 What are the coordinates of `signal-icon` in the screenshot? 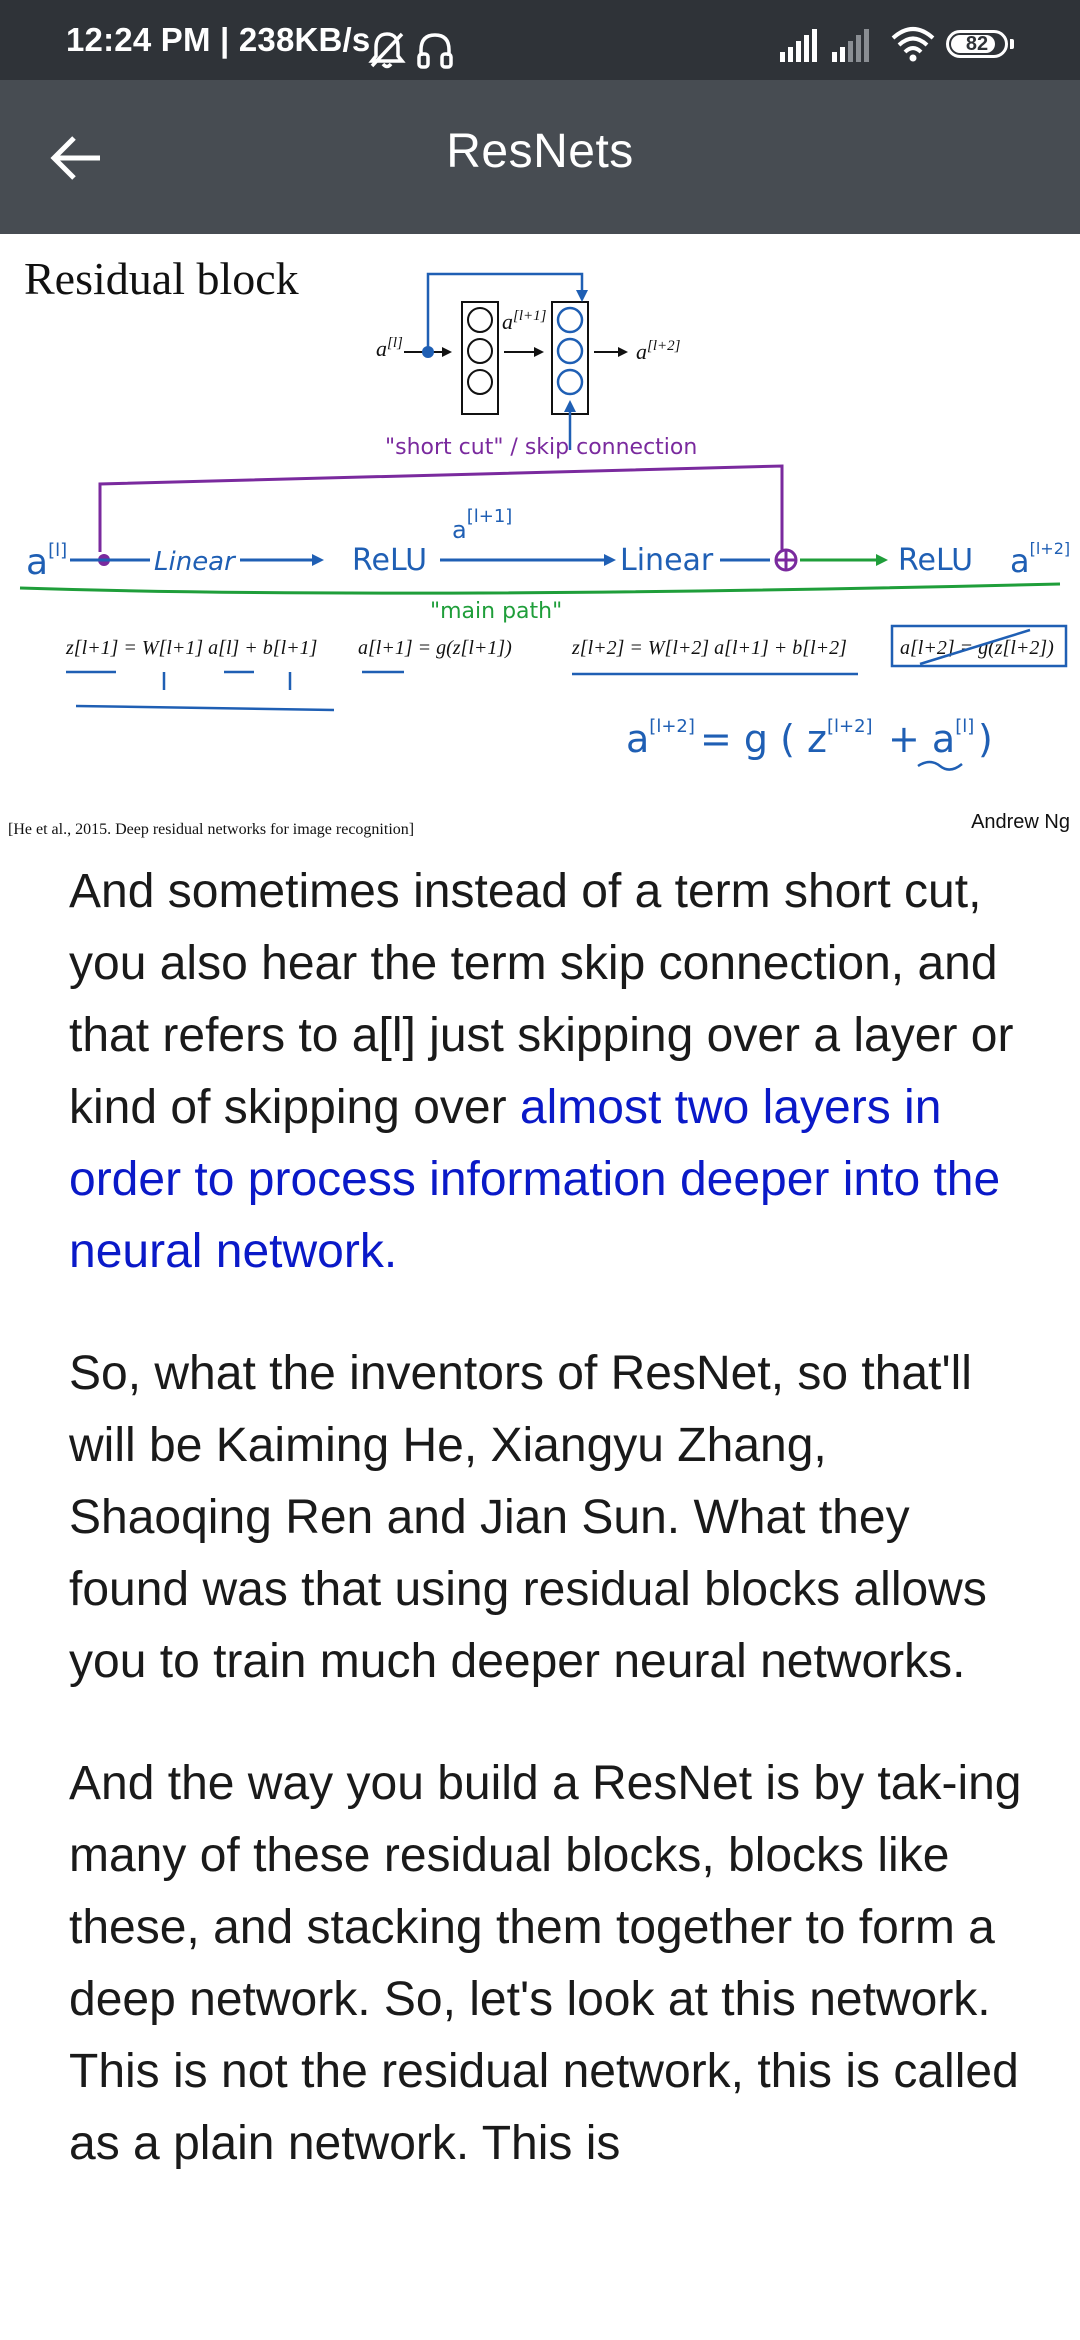 It's located at (798, 45).